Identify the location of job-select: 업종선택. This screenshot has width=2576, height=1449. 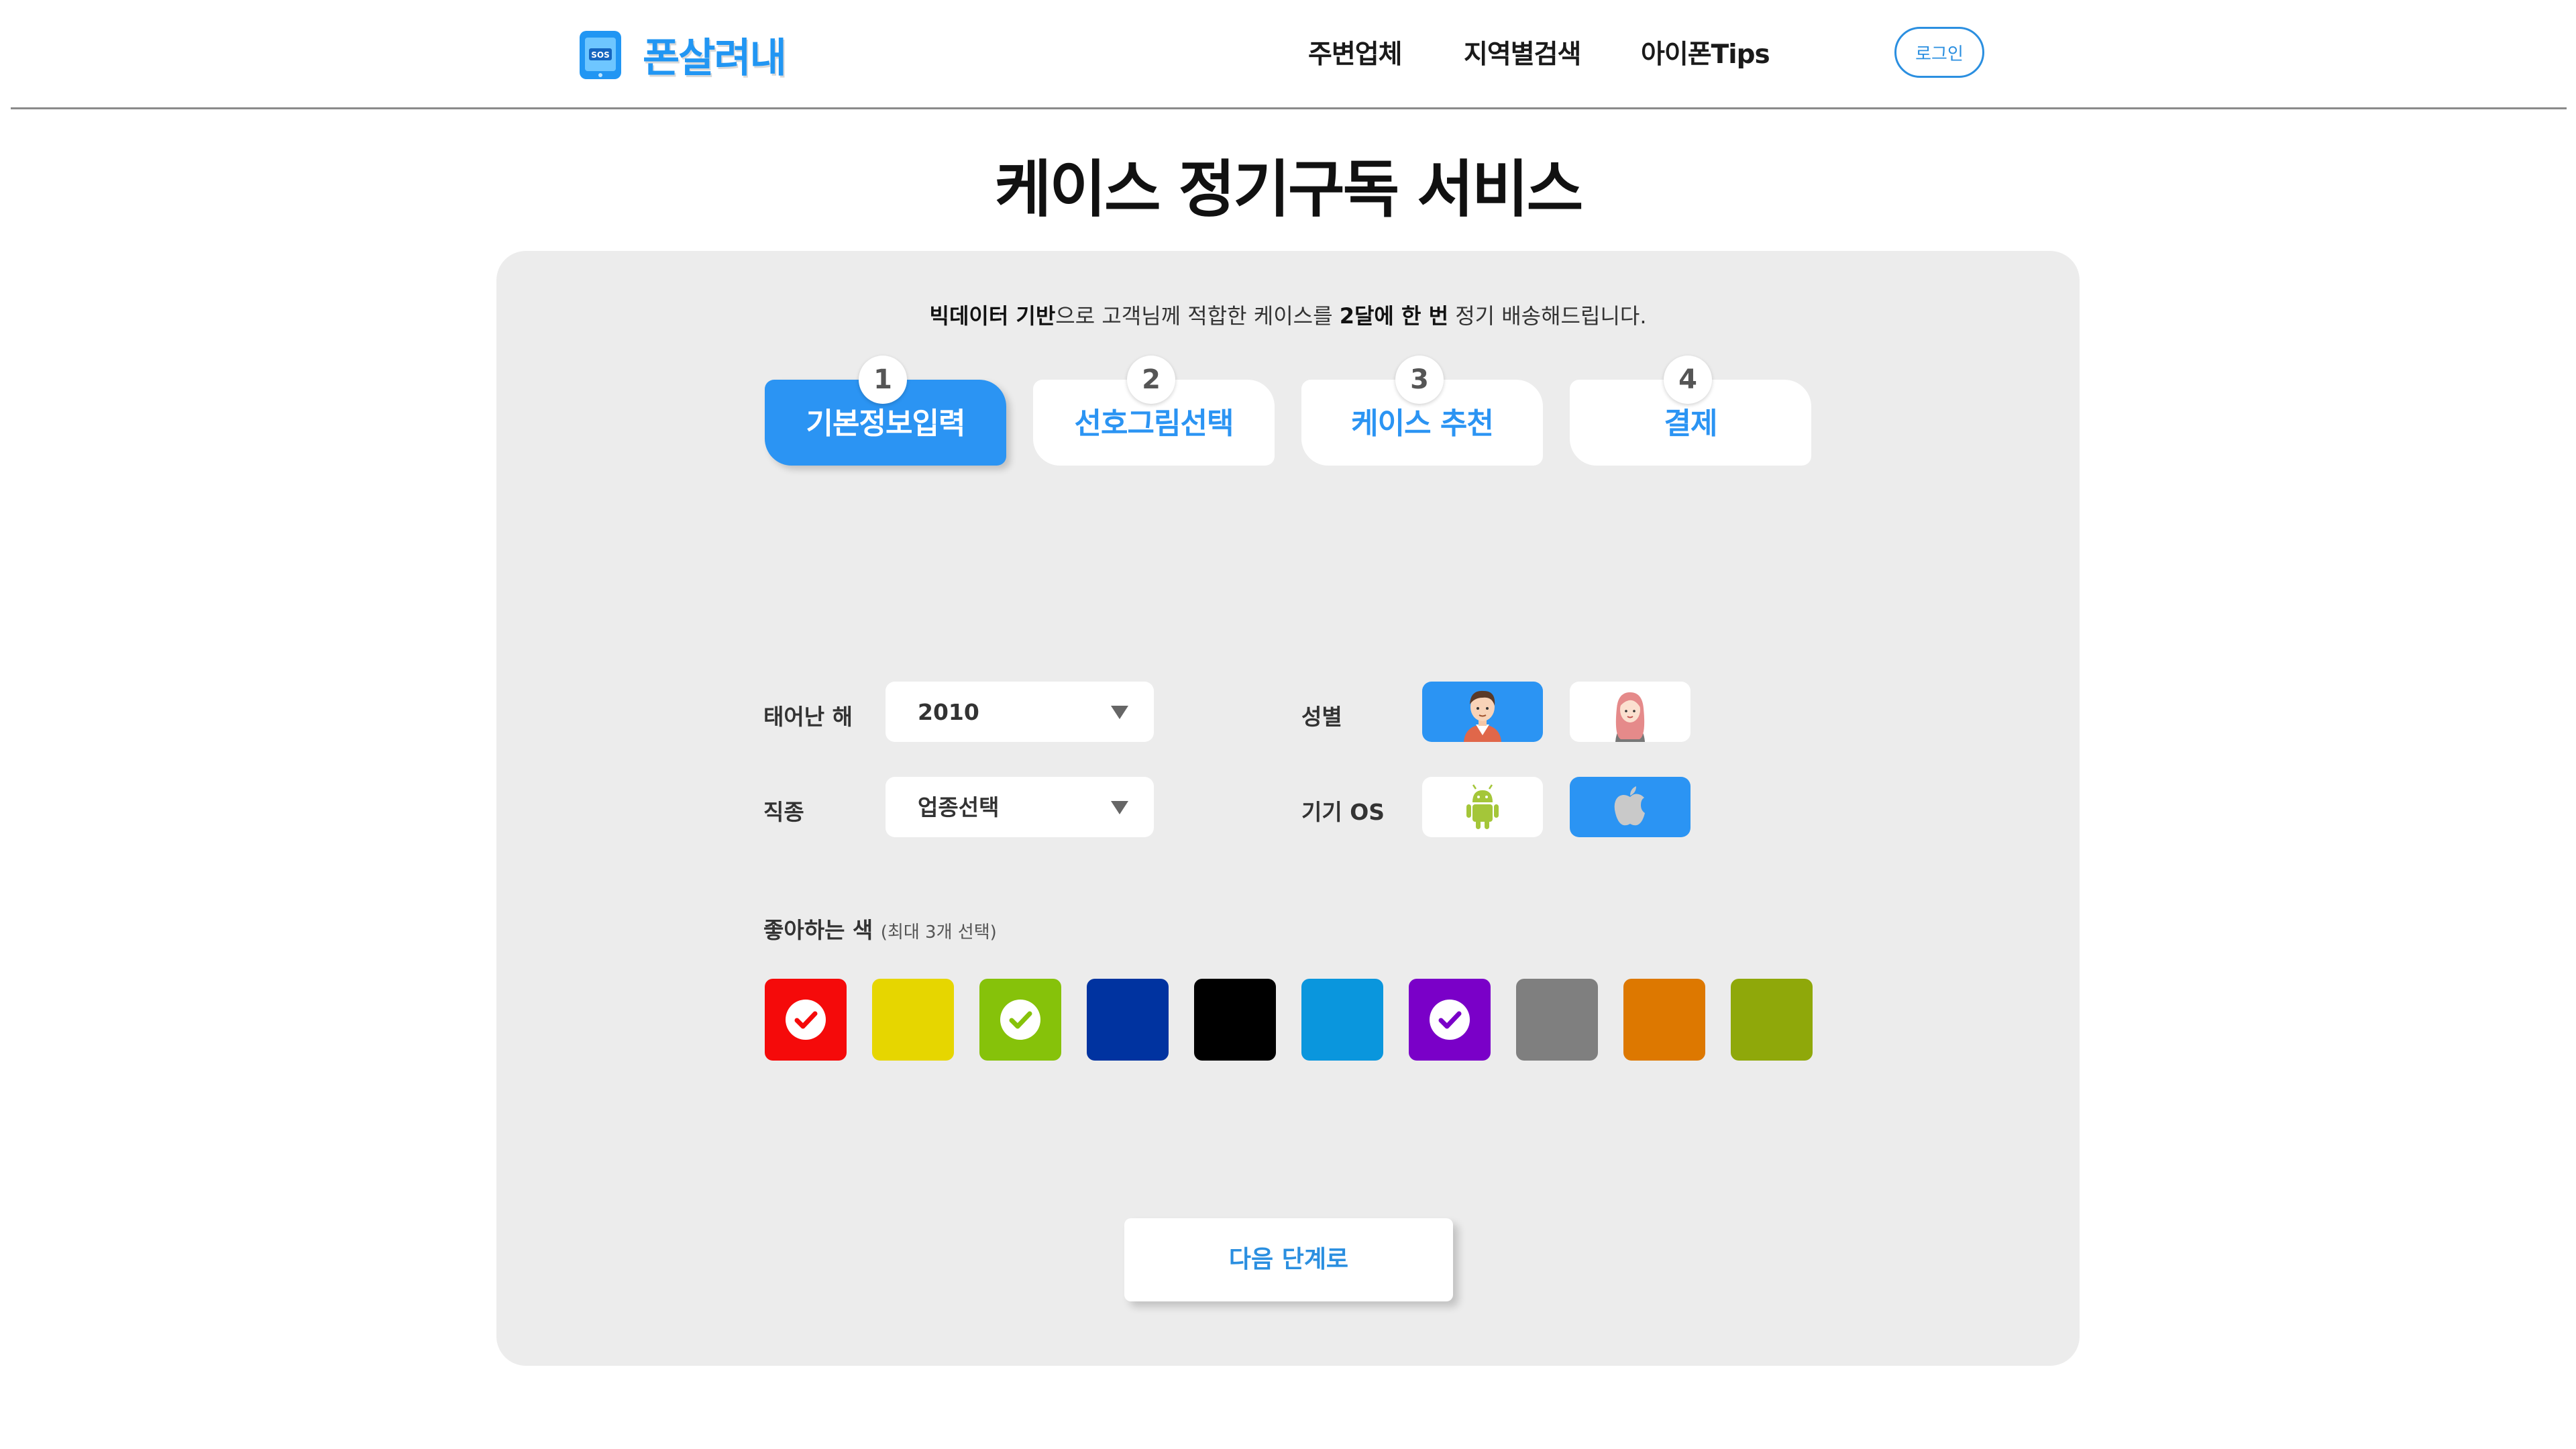
(1019, 807).